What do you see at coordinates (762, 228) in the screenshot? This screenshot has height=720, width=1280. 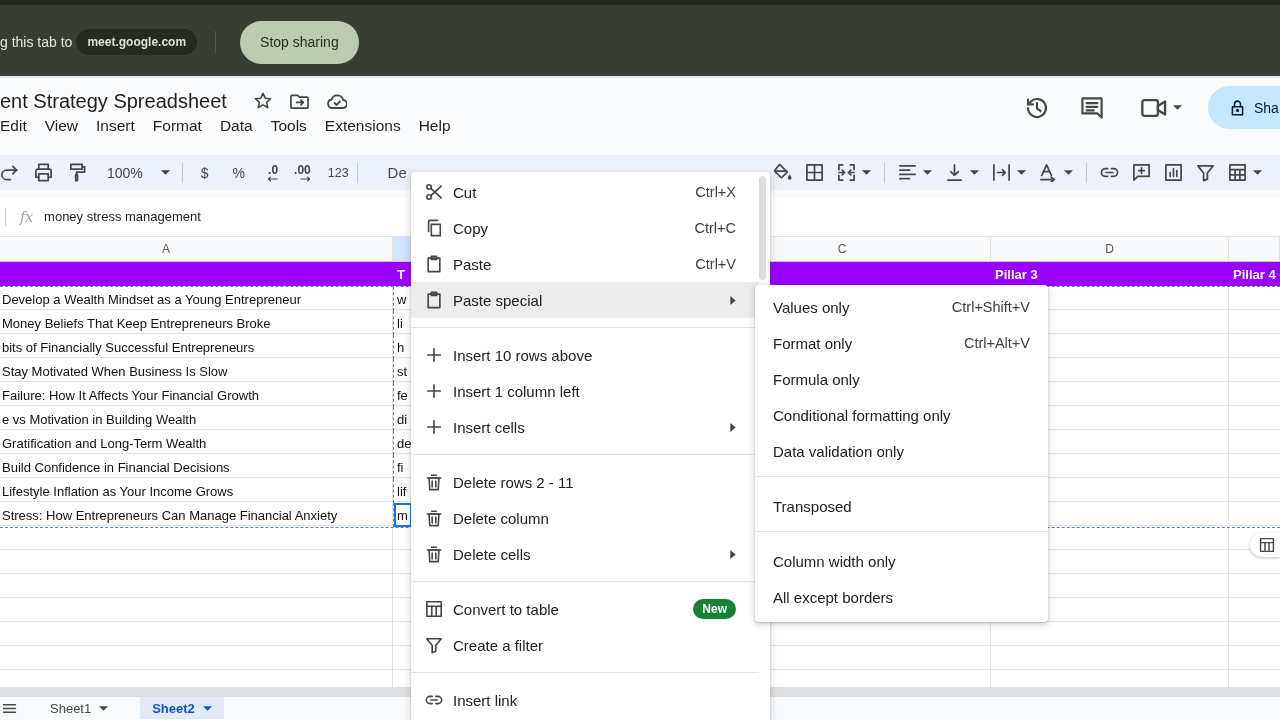 I see `menu-scrollbar` at bounding box center [762, 228].